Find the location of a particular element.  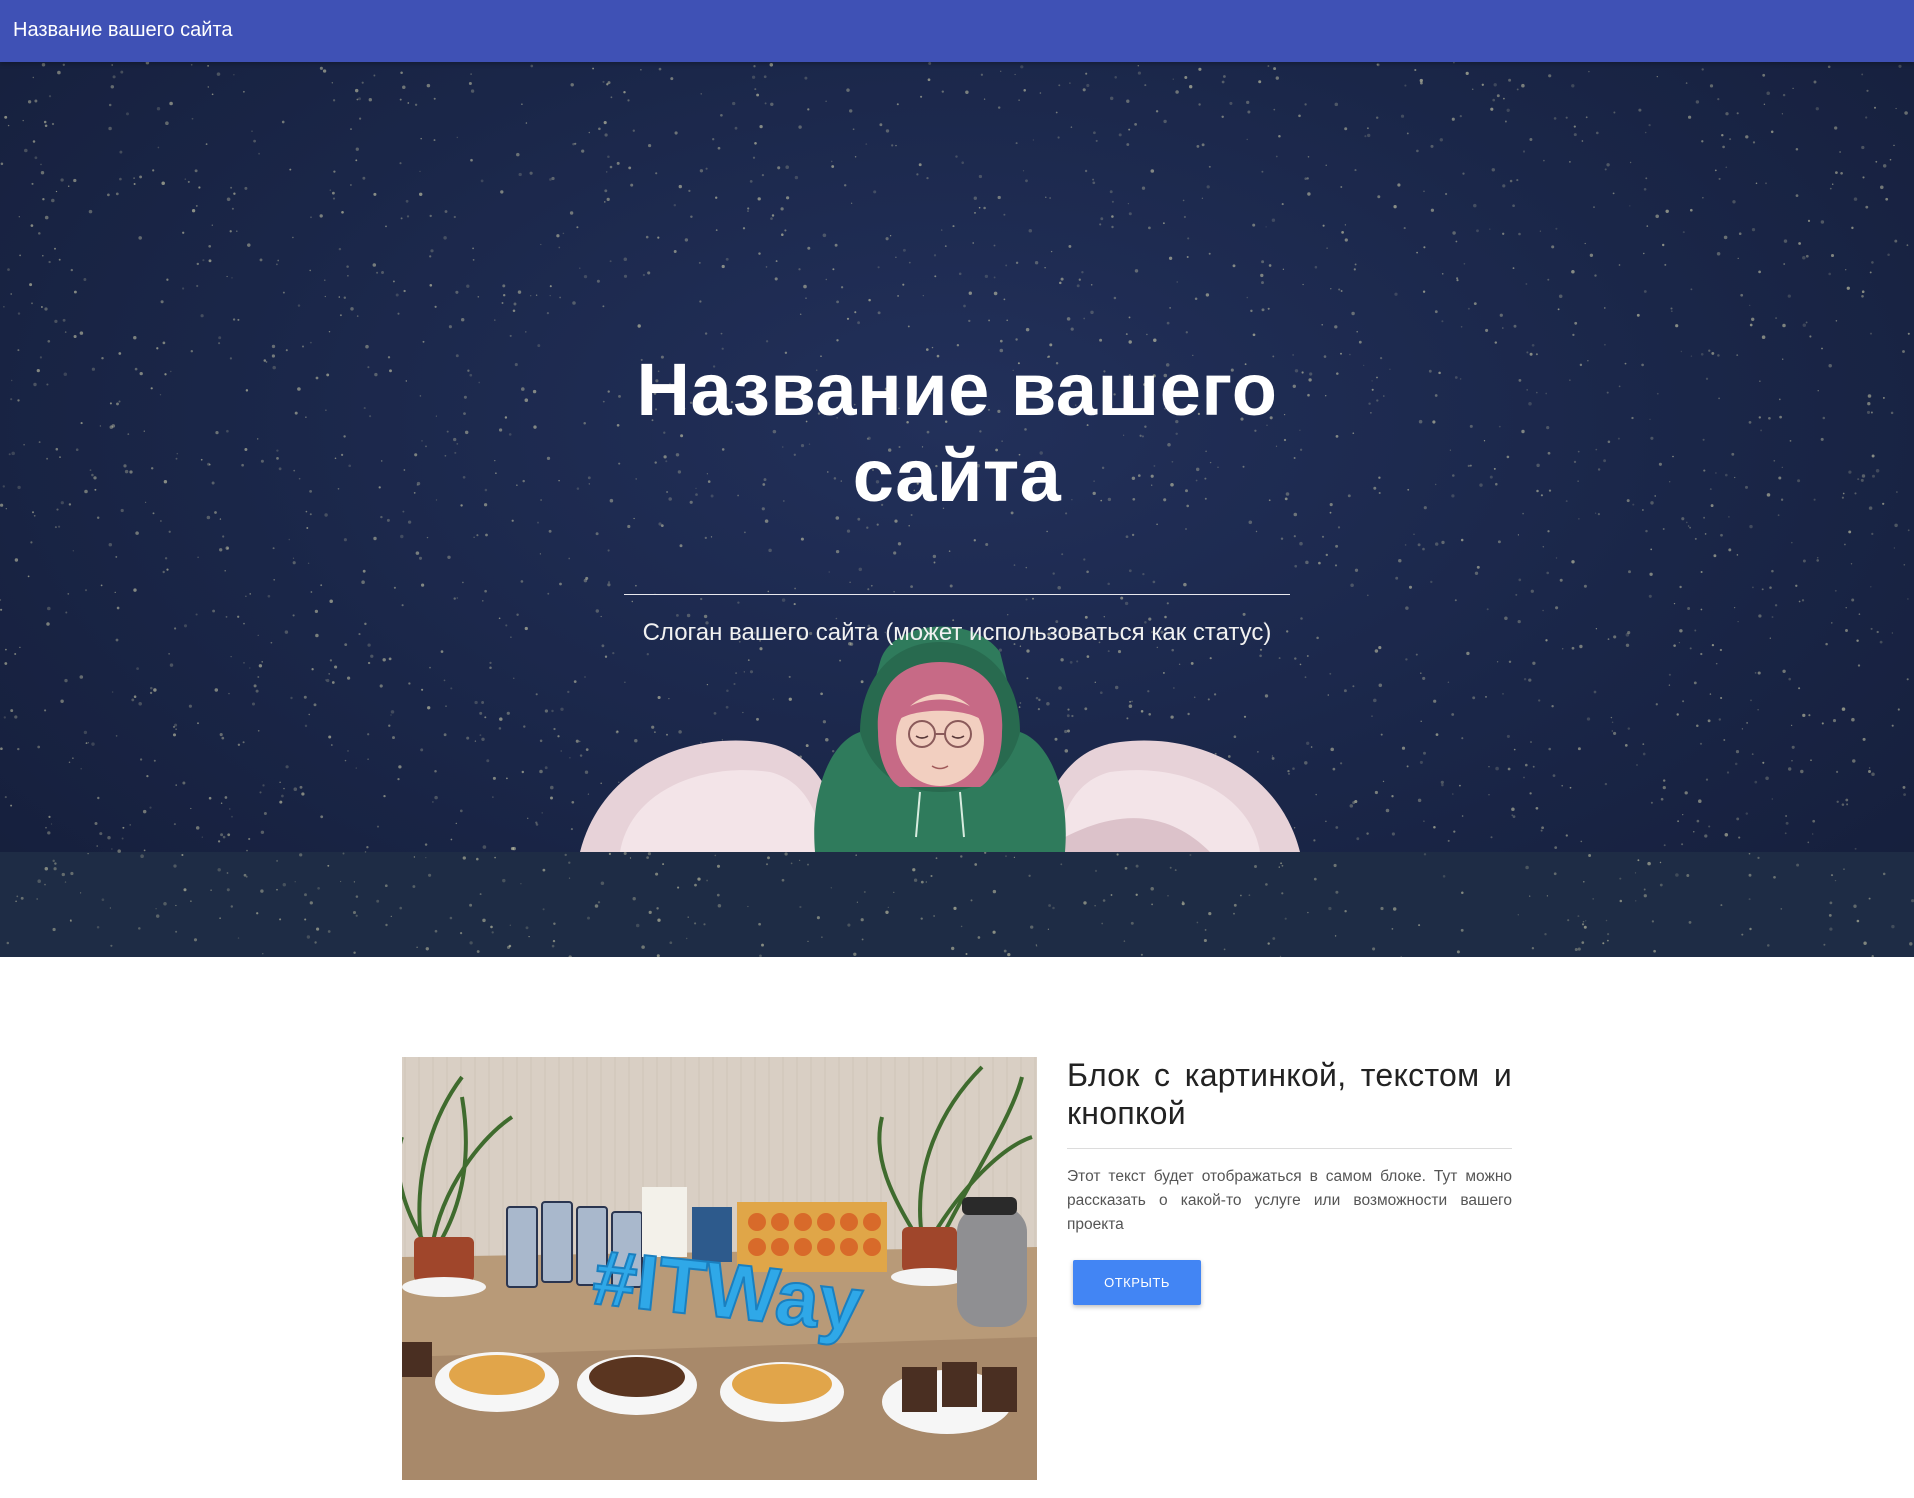

card-photo: #ITWay is located at coordinates (719, 1268).